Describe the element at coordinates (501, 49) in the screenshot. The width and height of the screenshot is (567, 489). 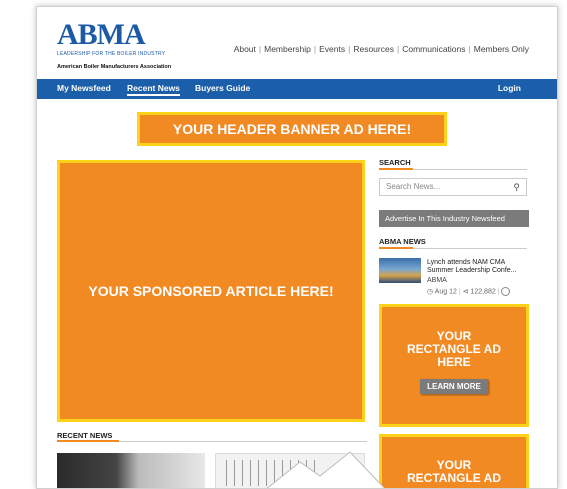
I see `top-link-members-only: Members Only` at that location.